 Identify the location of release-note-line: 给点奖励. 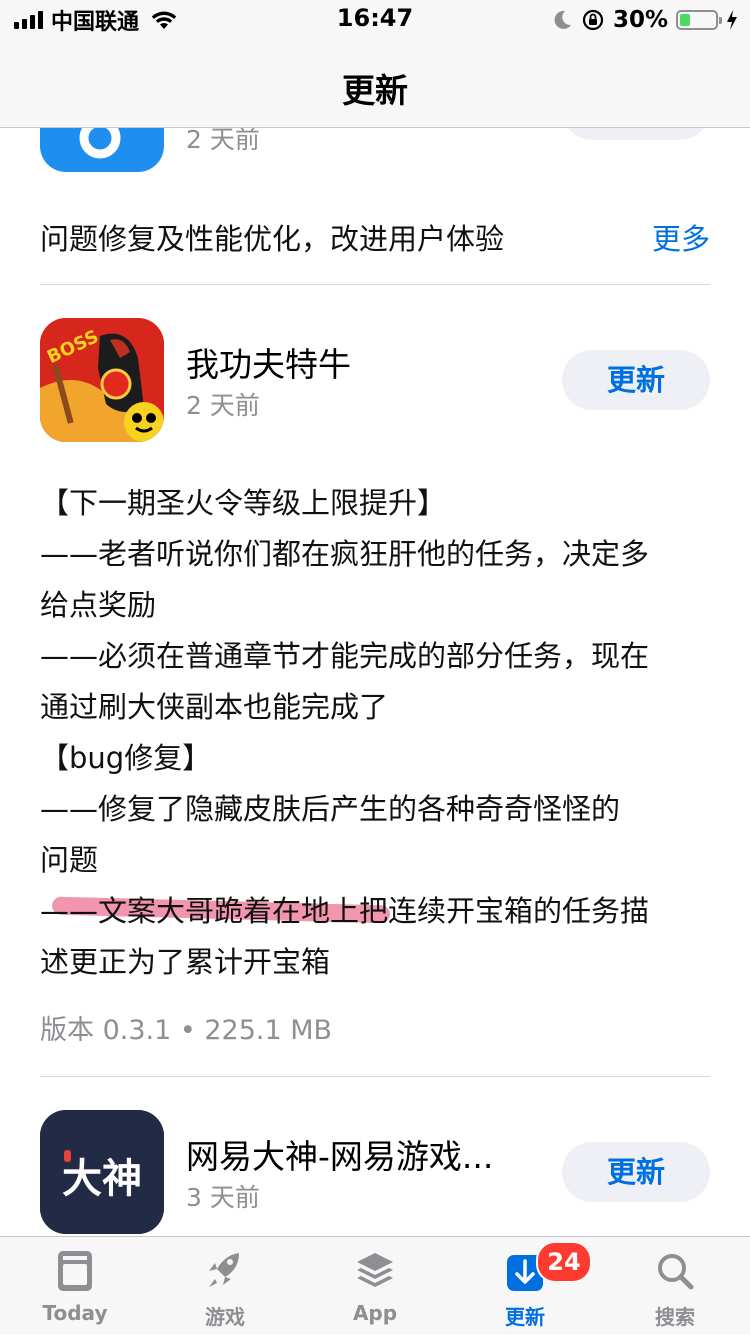
(98, 605).